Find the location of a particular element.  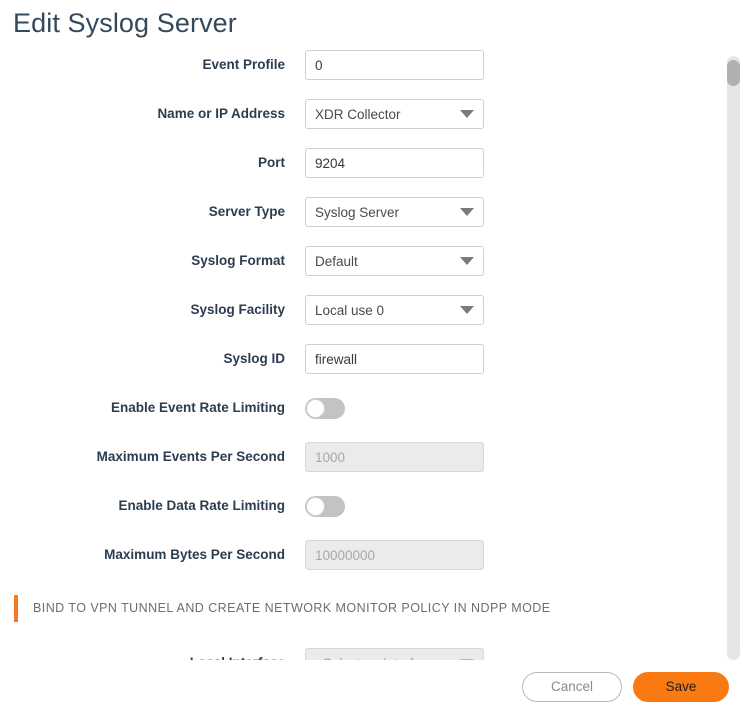

input-maximum-bytes-per-second is located at coordinates (394, 555).